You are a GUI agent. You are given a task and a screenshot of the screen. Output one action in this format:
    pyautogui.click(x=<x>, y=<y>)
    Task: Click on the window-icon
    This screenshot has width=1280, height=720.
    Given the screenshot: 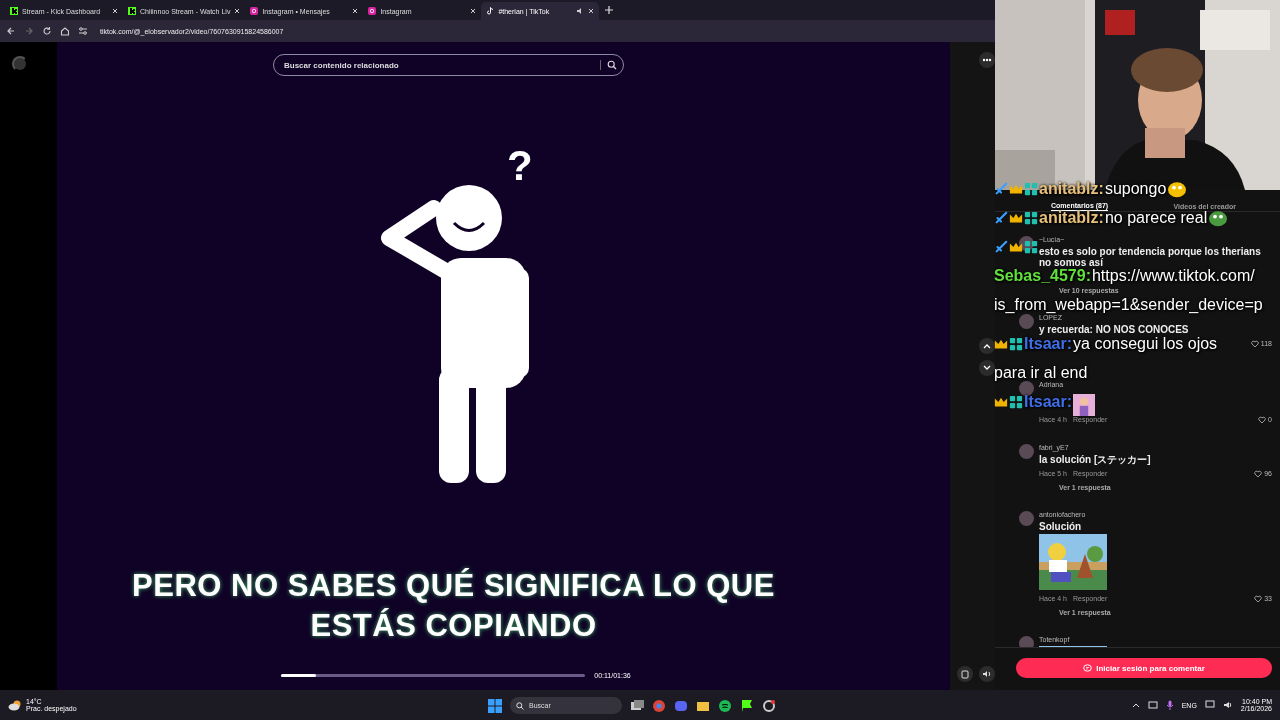 What is the action you would take?
    pyautogui.click(x=965, y=674)
    